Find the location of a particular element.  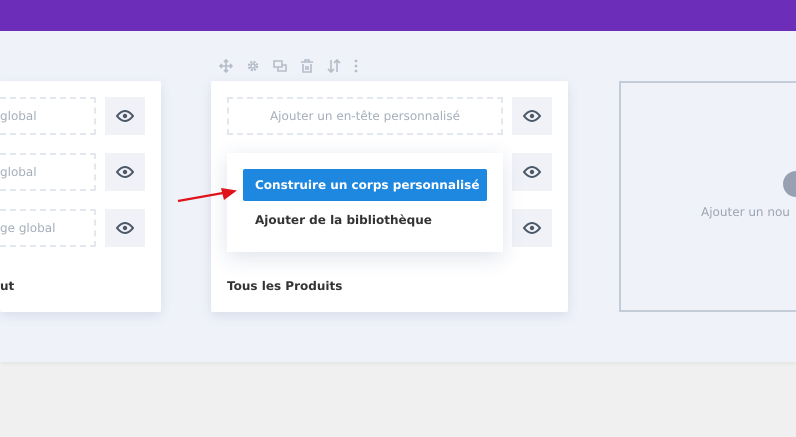

menu-item: Construire un corps personnalisé is located at coordinates (365, 185).